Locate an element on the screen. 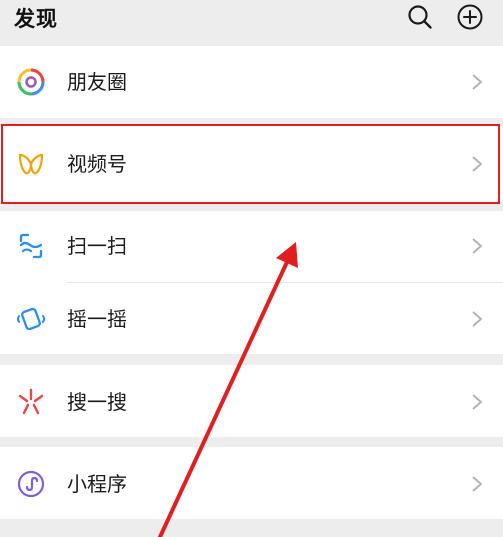  menu-item-shake: 摇一摇 is located at coordinates (251, 318).